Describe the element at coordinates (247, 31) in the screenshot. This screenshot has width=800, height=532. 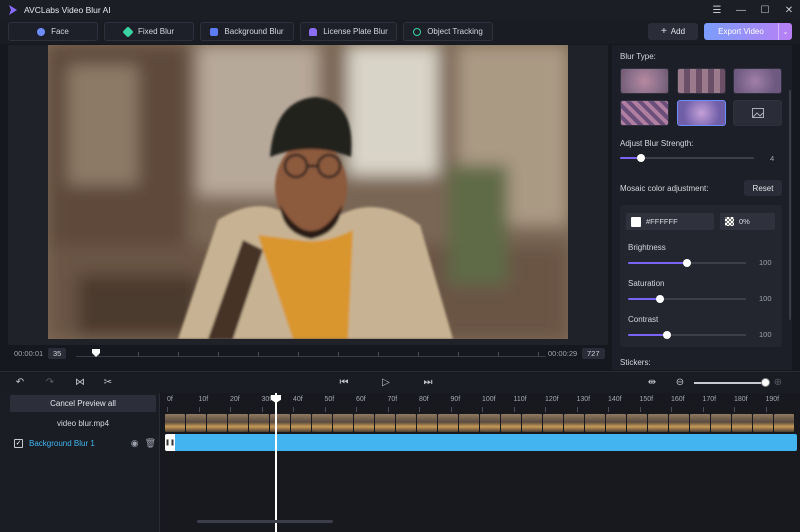
I see `tab-background-blur: Background Blur` at that location.